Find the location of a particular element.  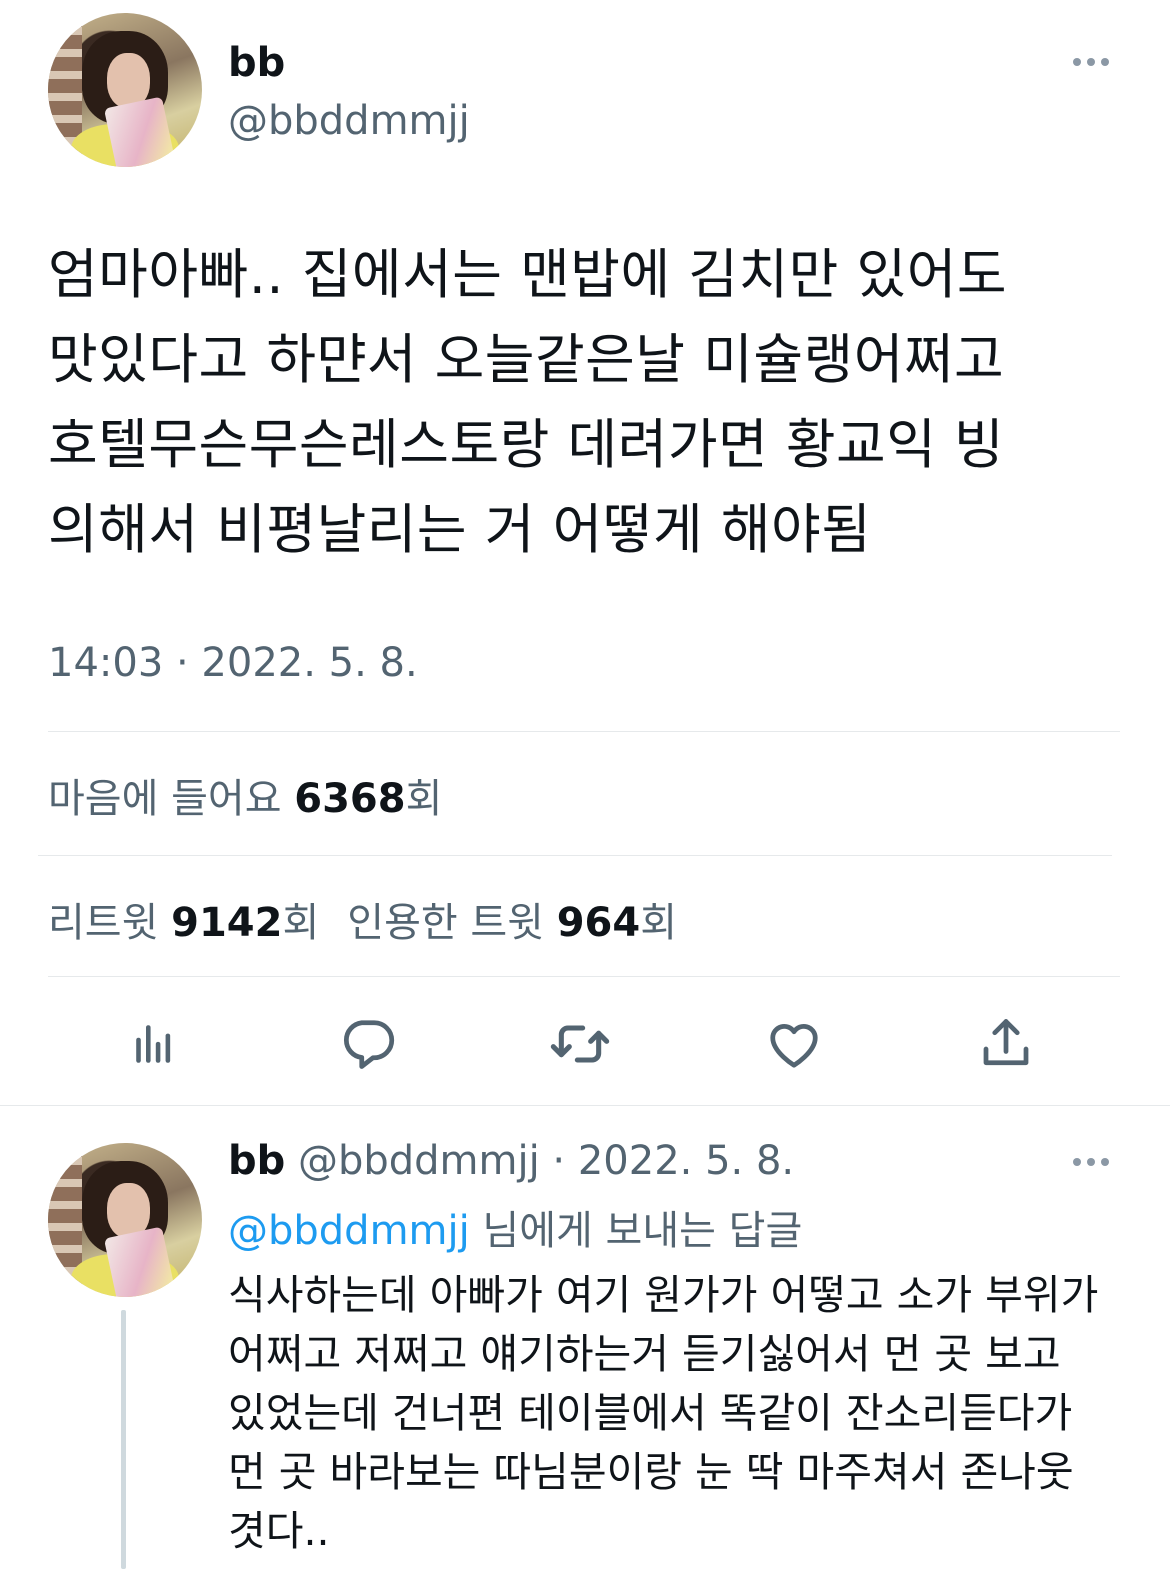

stats-icon is located at coordinates (156, 1044).